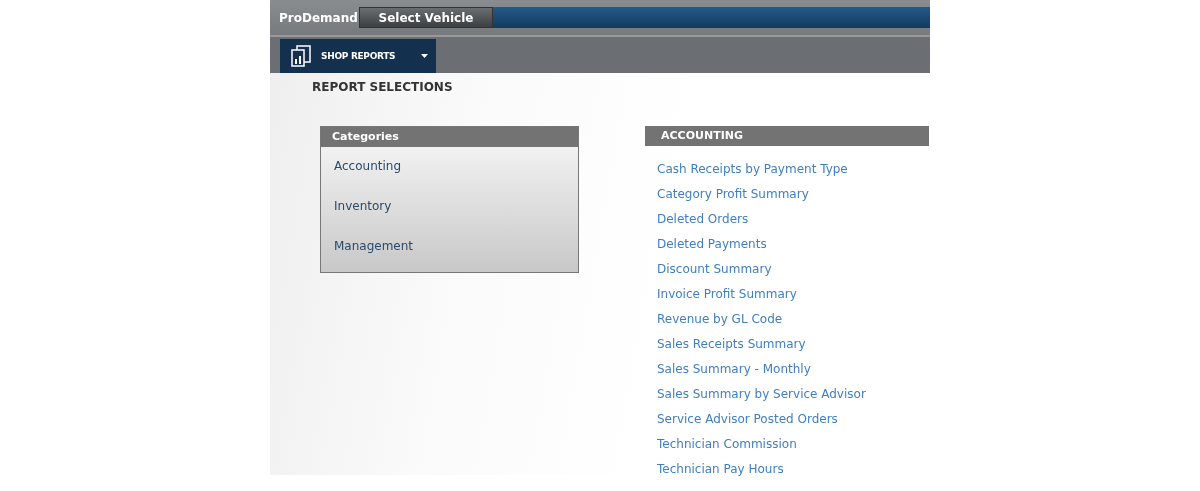 This screenshot has width=1200, height=491. Describe the element at coordinates (301, 56) in the screenshot. I see `reports-icon` at that location.